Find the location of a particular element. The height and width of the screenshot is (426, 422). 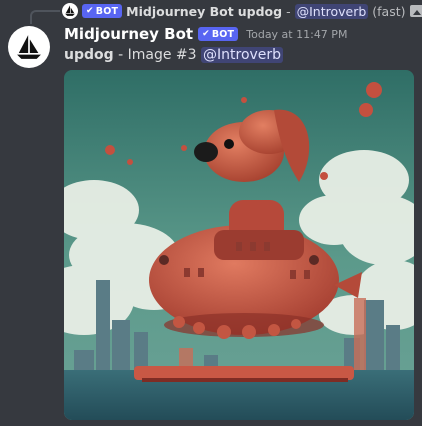

message-mention: @Introverb is located at coordinates (242, 55).